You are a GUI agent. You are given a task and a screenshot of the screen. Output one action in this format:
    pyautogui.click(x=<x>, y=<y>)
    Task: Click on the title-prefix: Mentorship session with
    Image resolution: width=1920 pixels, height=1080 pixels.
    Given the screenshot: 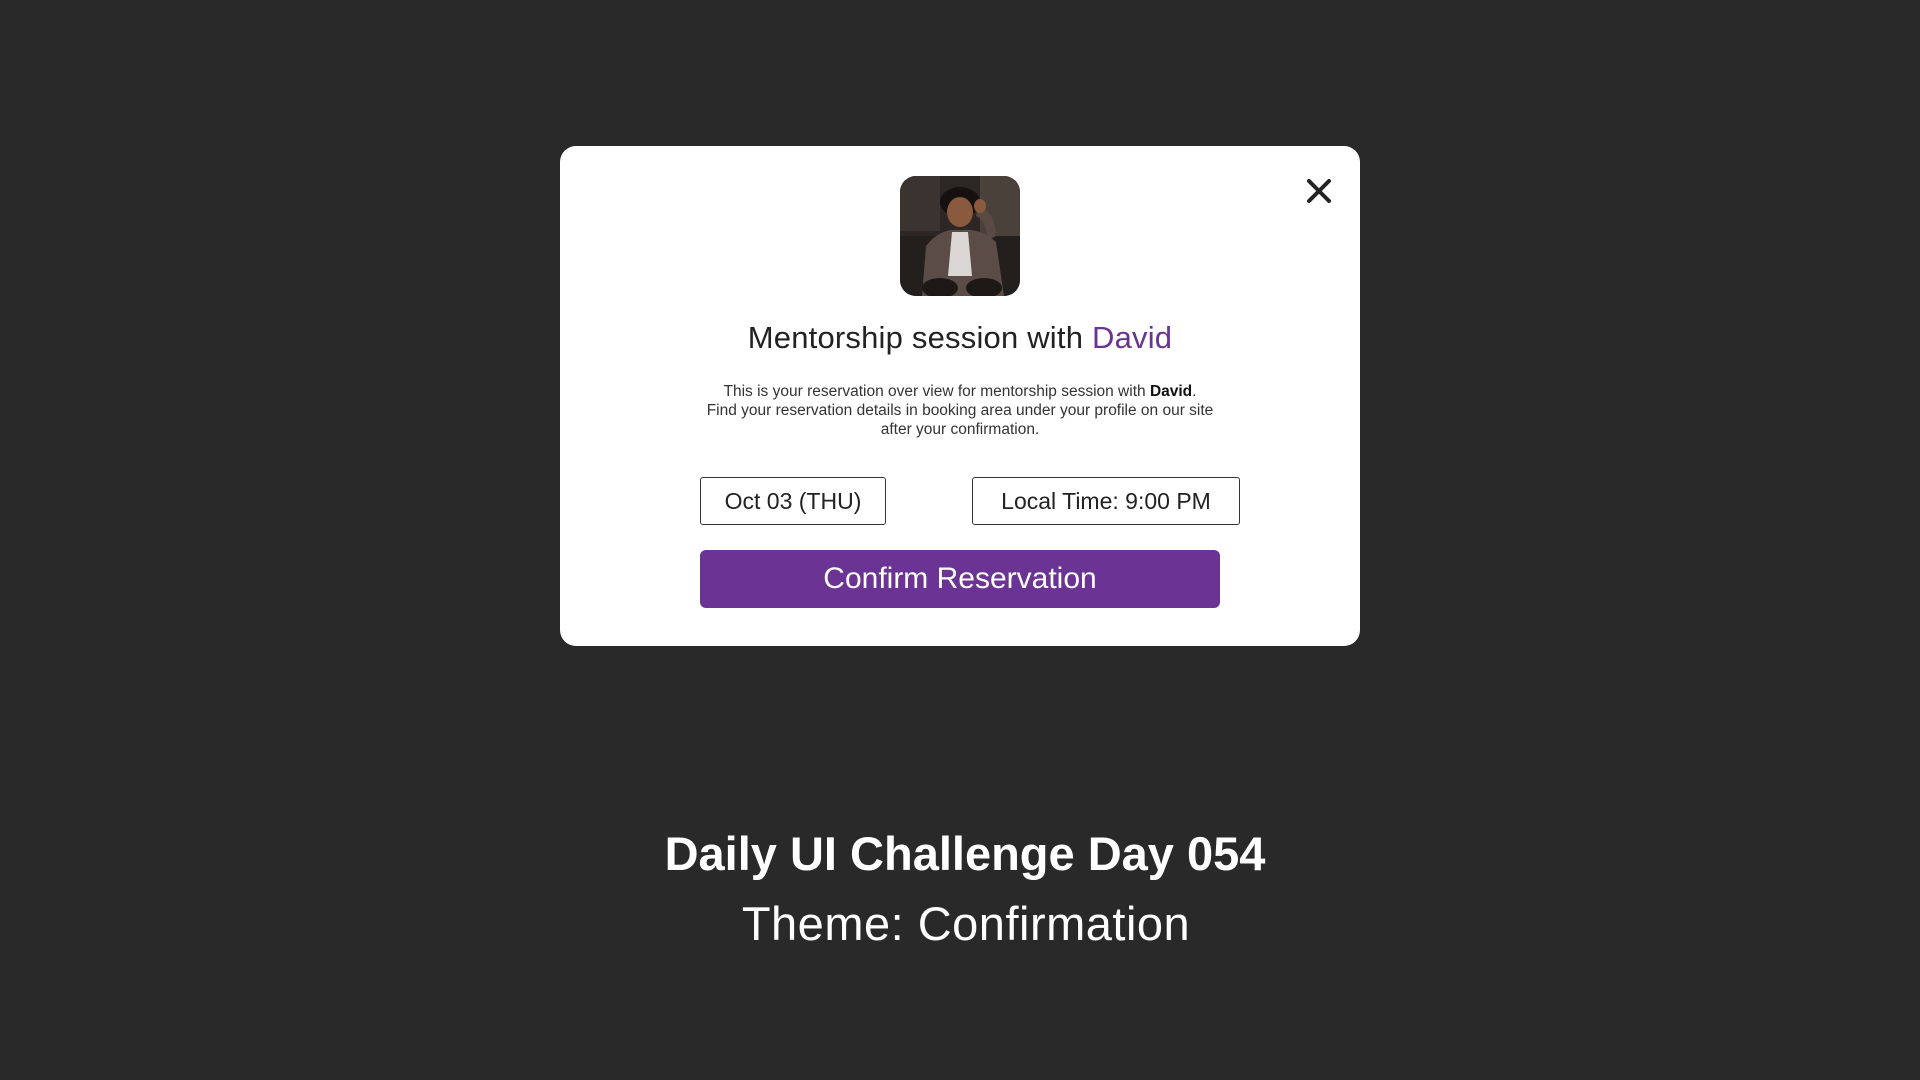 What is the action you would take?
    pyautogui.click(x=915, y=337)
    